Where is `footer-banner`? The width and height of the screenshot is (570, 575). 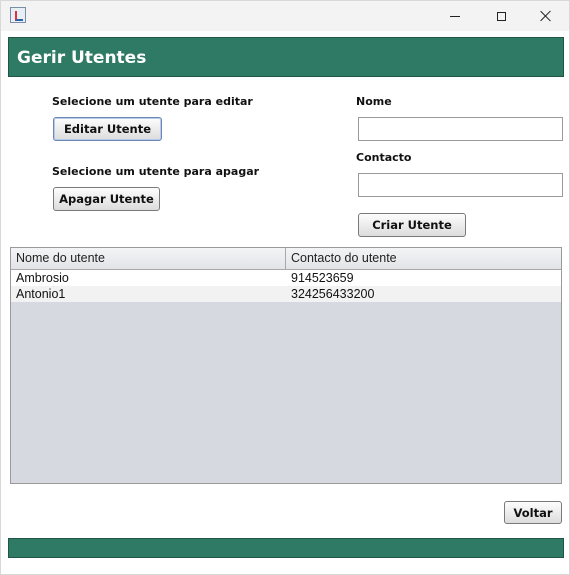
footer-banner is located at coordinates (286, 548).